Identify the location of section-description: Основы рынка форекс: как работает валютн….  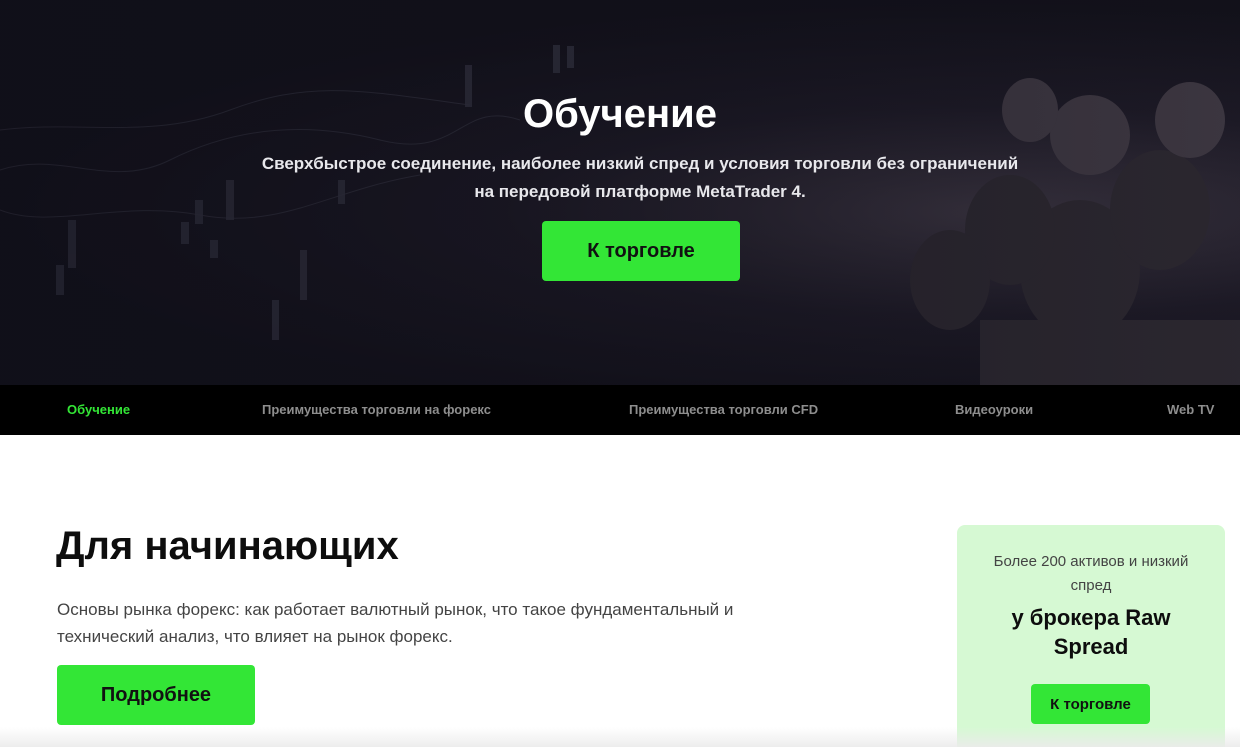
(437, 623).